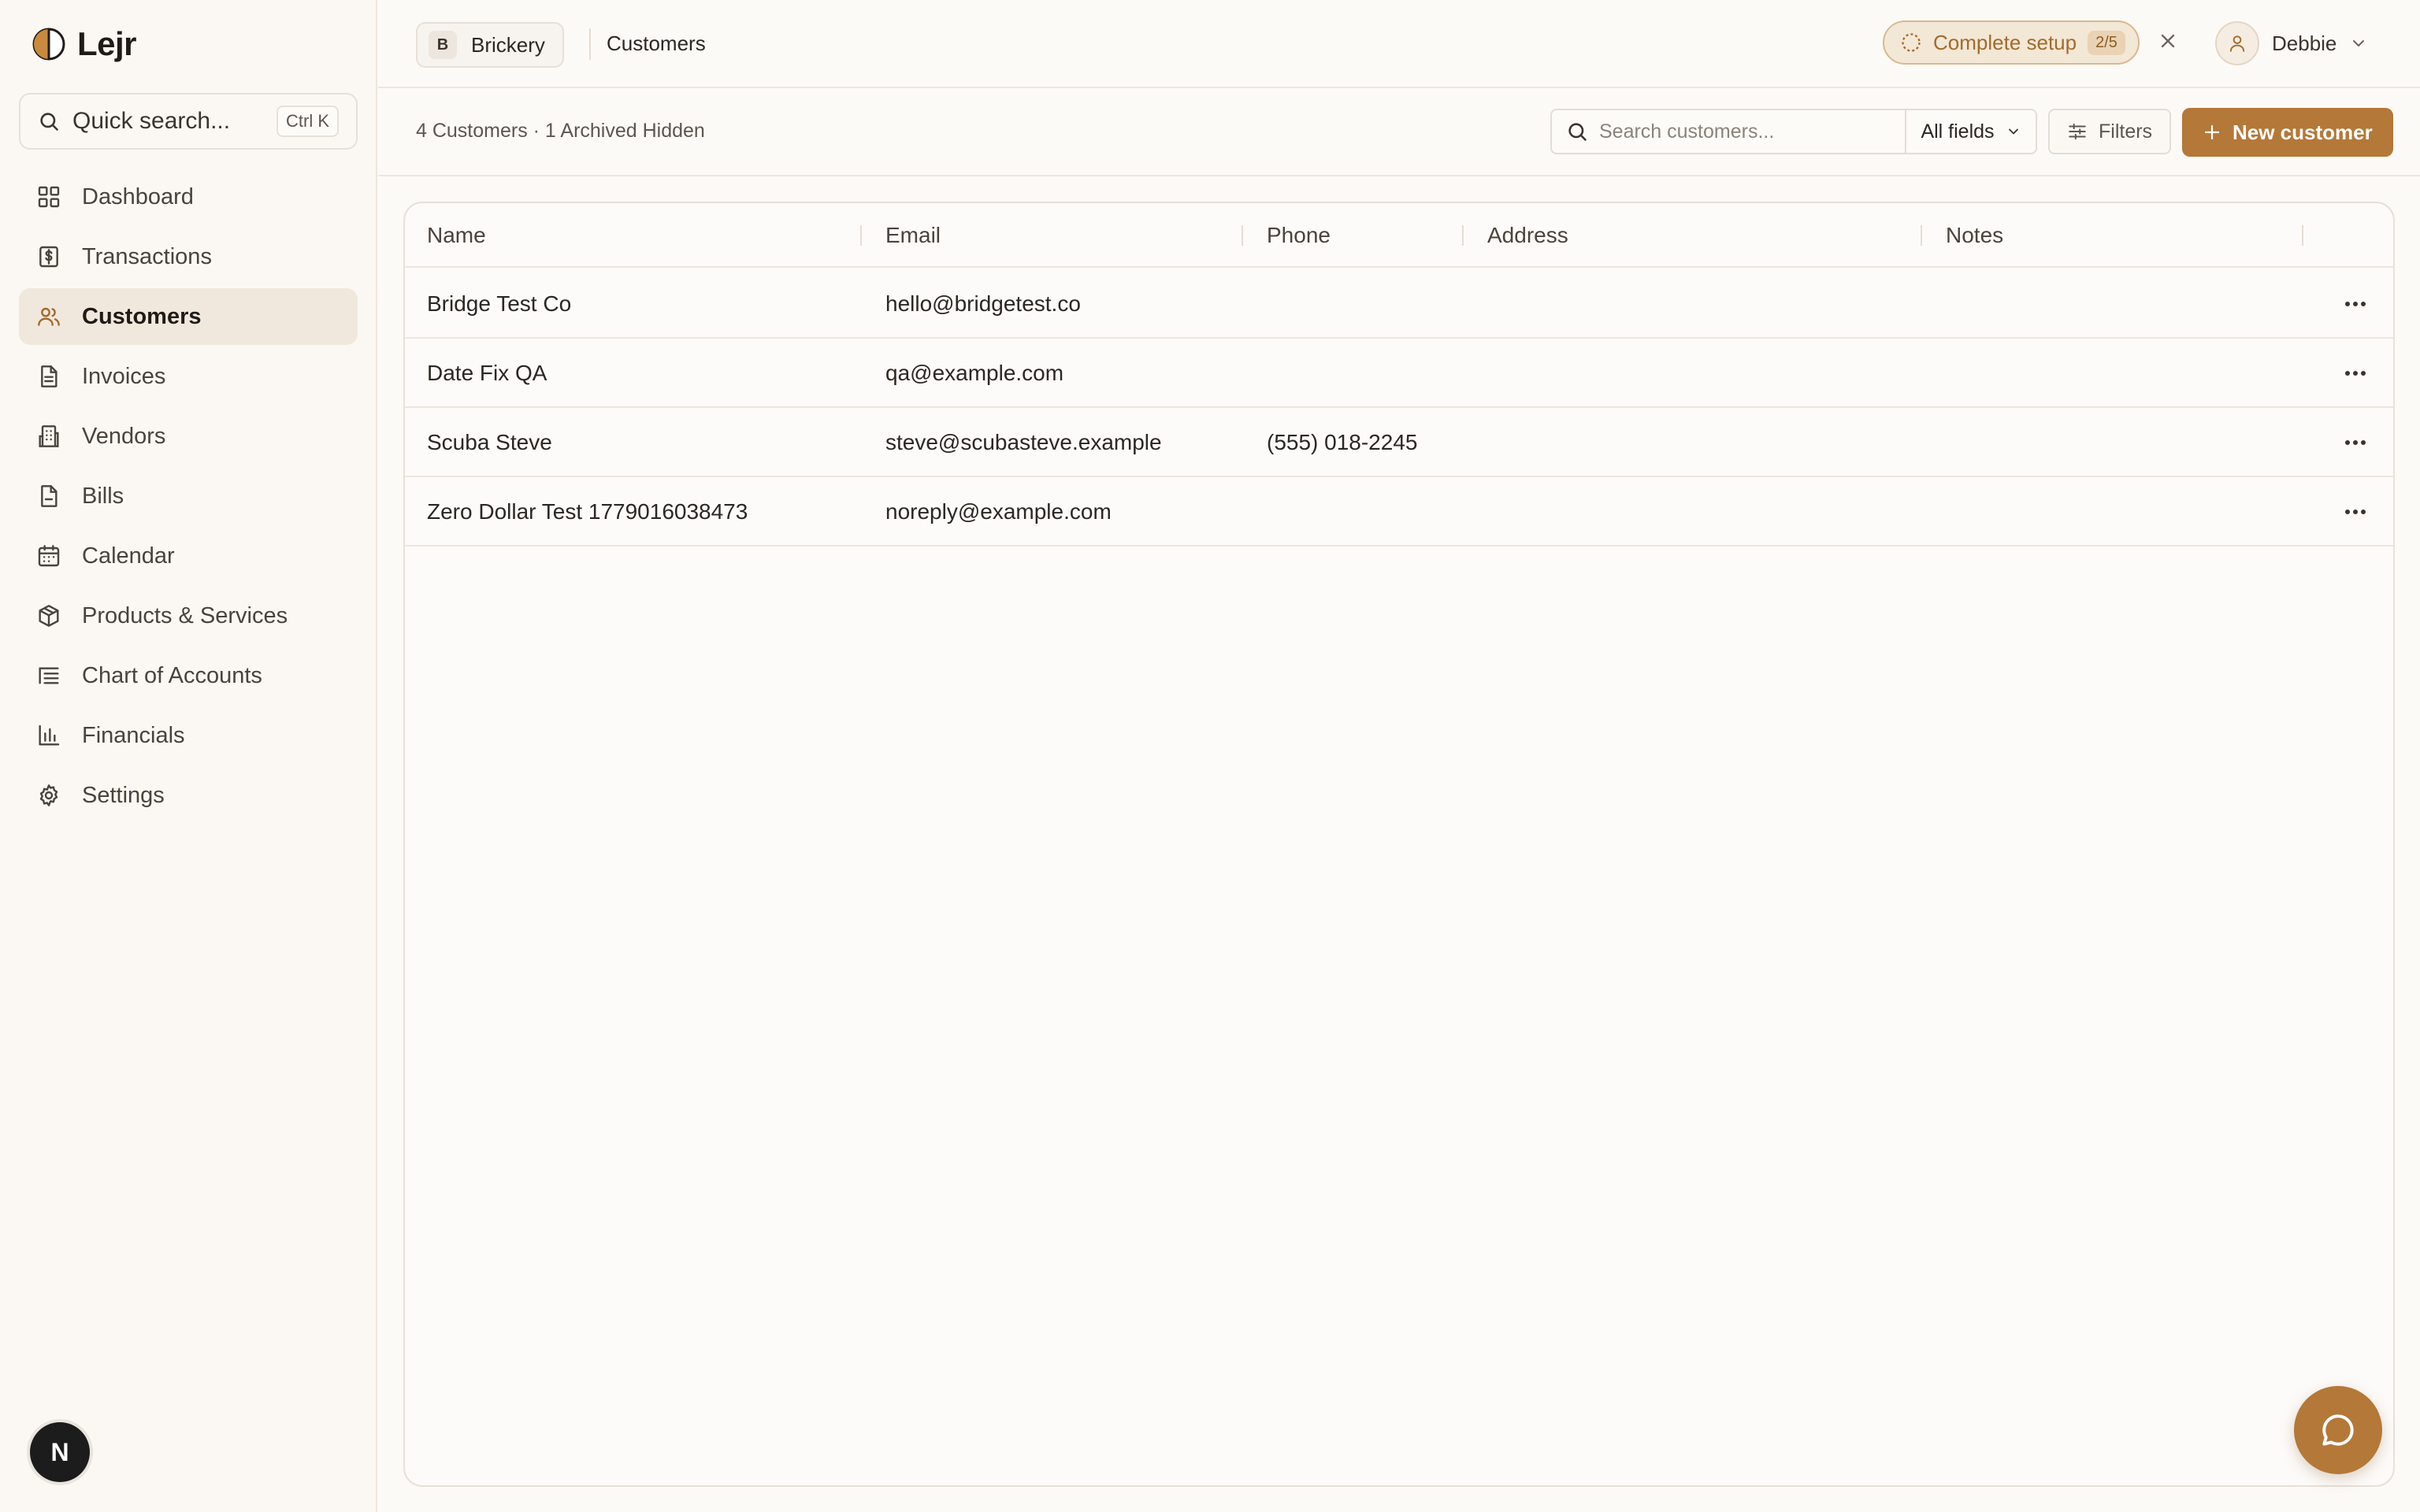  What do you see at coordinates (2077, 131) in the screenshot?
I see `sliders-icon` at bounding box center [2077, 131].